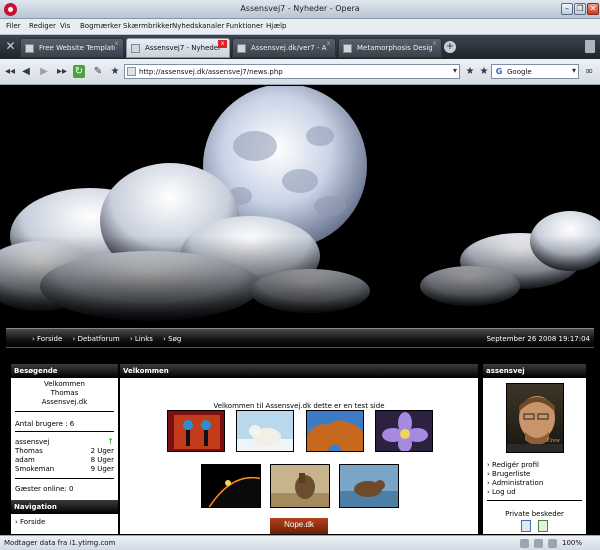 The height and width of the screenshot is (550, 600). Describe the element at coordinates (535, 71) in the screenshot. I see `search-field: G Google ▾` at that location.